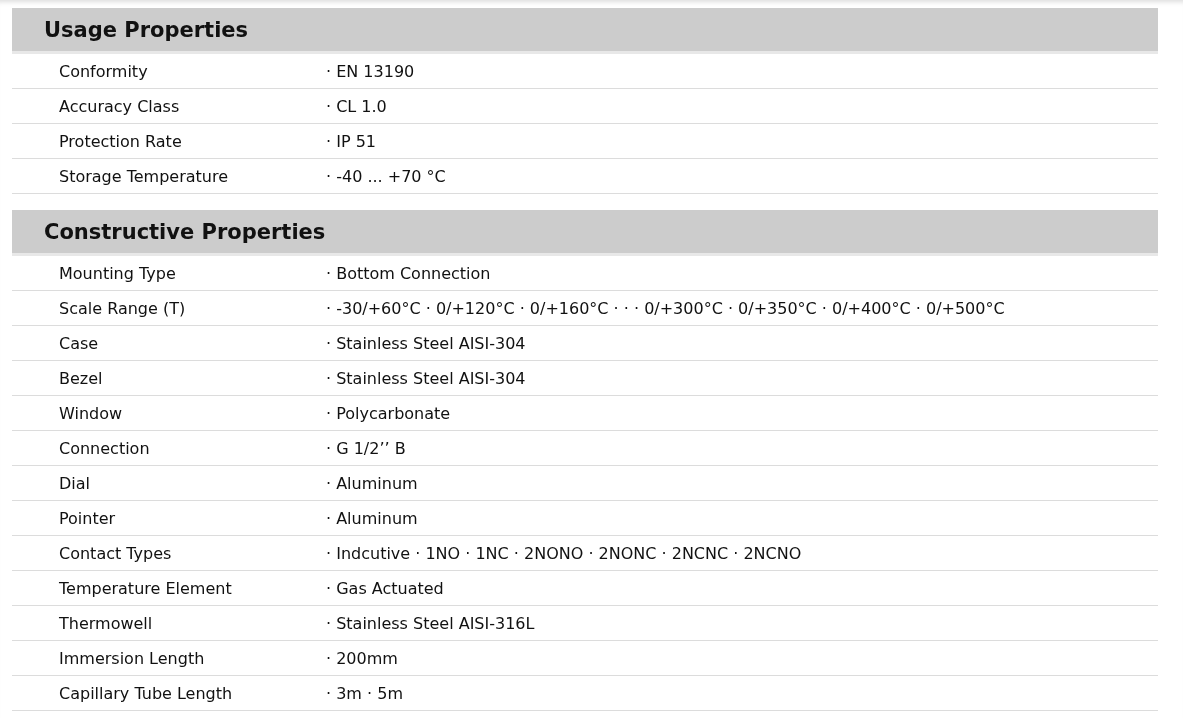 The height and width of the screenshot is (718, 1183). What do you see at coordinates (364, 693) in the screenshot?
I see `property-value: · 3m · 5m` at bounding box center [364, 693].